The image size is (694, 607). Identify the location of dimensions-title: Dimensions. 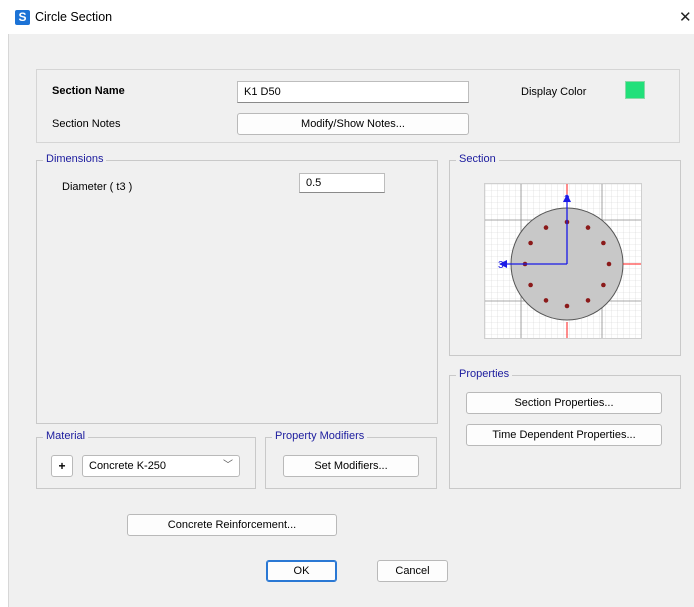
(75, 159).